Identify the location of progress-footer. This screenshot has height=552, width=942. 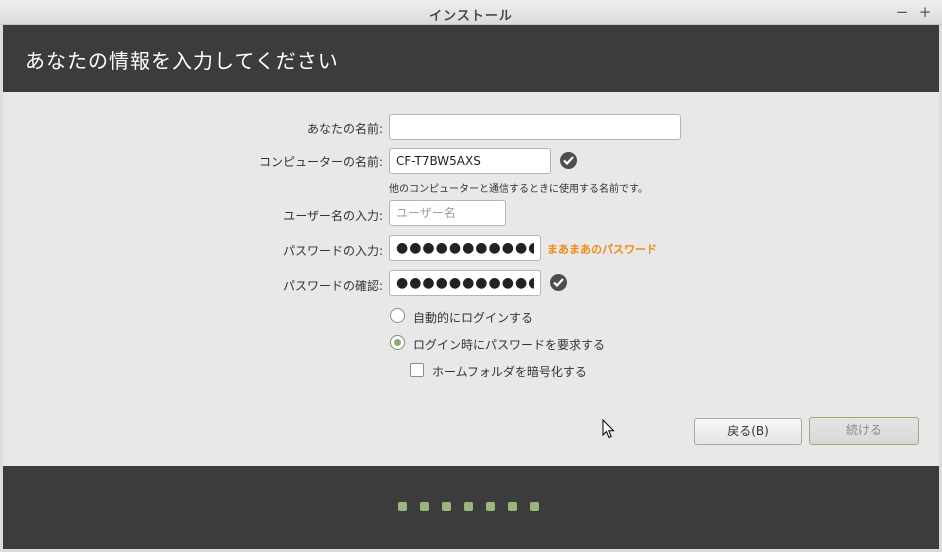
(471, 507).